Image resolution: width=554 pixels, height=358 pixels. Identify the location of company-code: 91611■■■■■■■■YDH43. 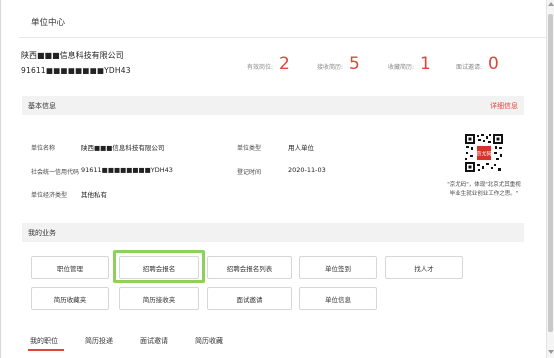
(76, 70).